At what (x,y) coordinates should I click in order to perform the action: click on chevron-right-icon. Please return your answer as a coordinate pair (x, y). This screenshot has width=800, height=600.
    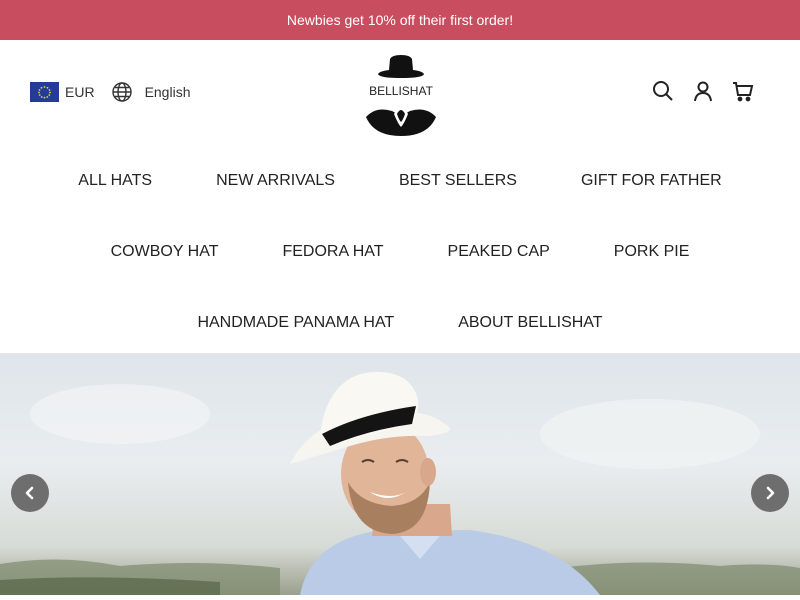
    Looking at the image, I should click on (770, 493).